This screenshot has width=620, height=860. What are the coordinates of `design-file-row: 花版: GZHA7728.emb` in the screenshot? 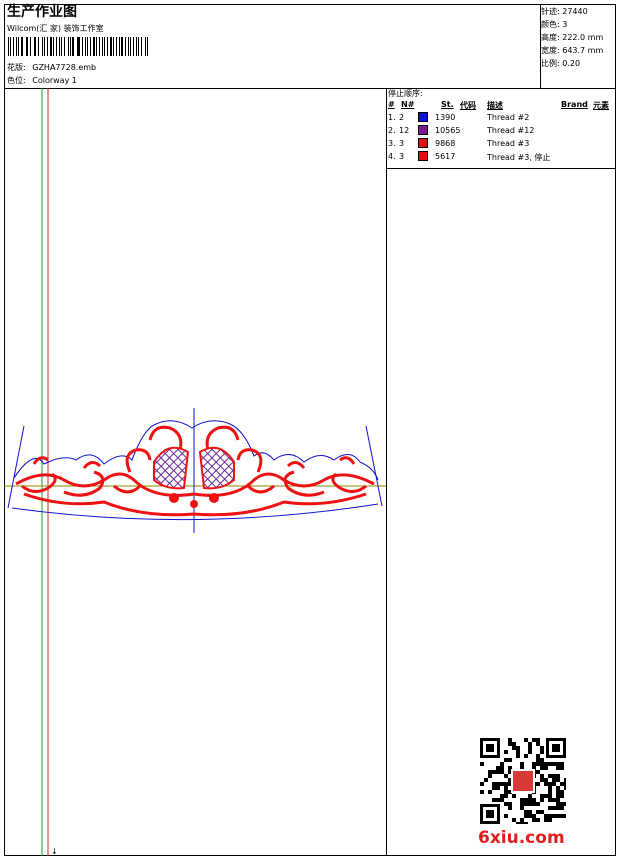 It's located at (51, 68).